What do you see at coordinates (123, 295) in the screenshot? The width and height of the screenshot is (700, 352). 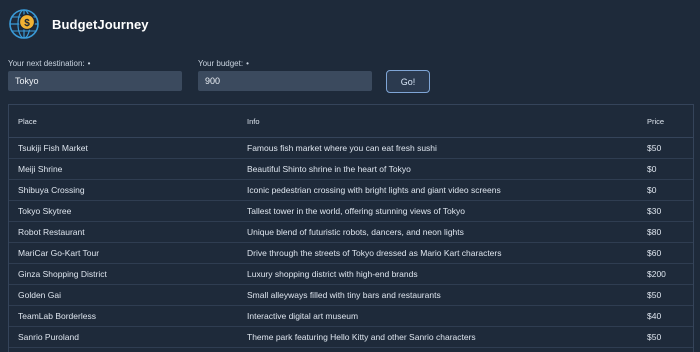 I see `place-cell: Golden Gai` at bounding box center [123, 295].